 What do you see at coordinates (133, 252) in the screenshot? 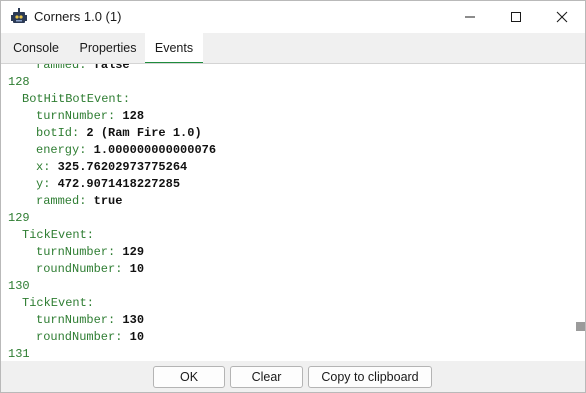
I see `log-value: 129` at bounding box center [133, 252].